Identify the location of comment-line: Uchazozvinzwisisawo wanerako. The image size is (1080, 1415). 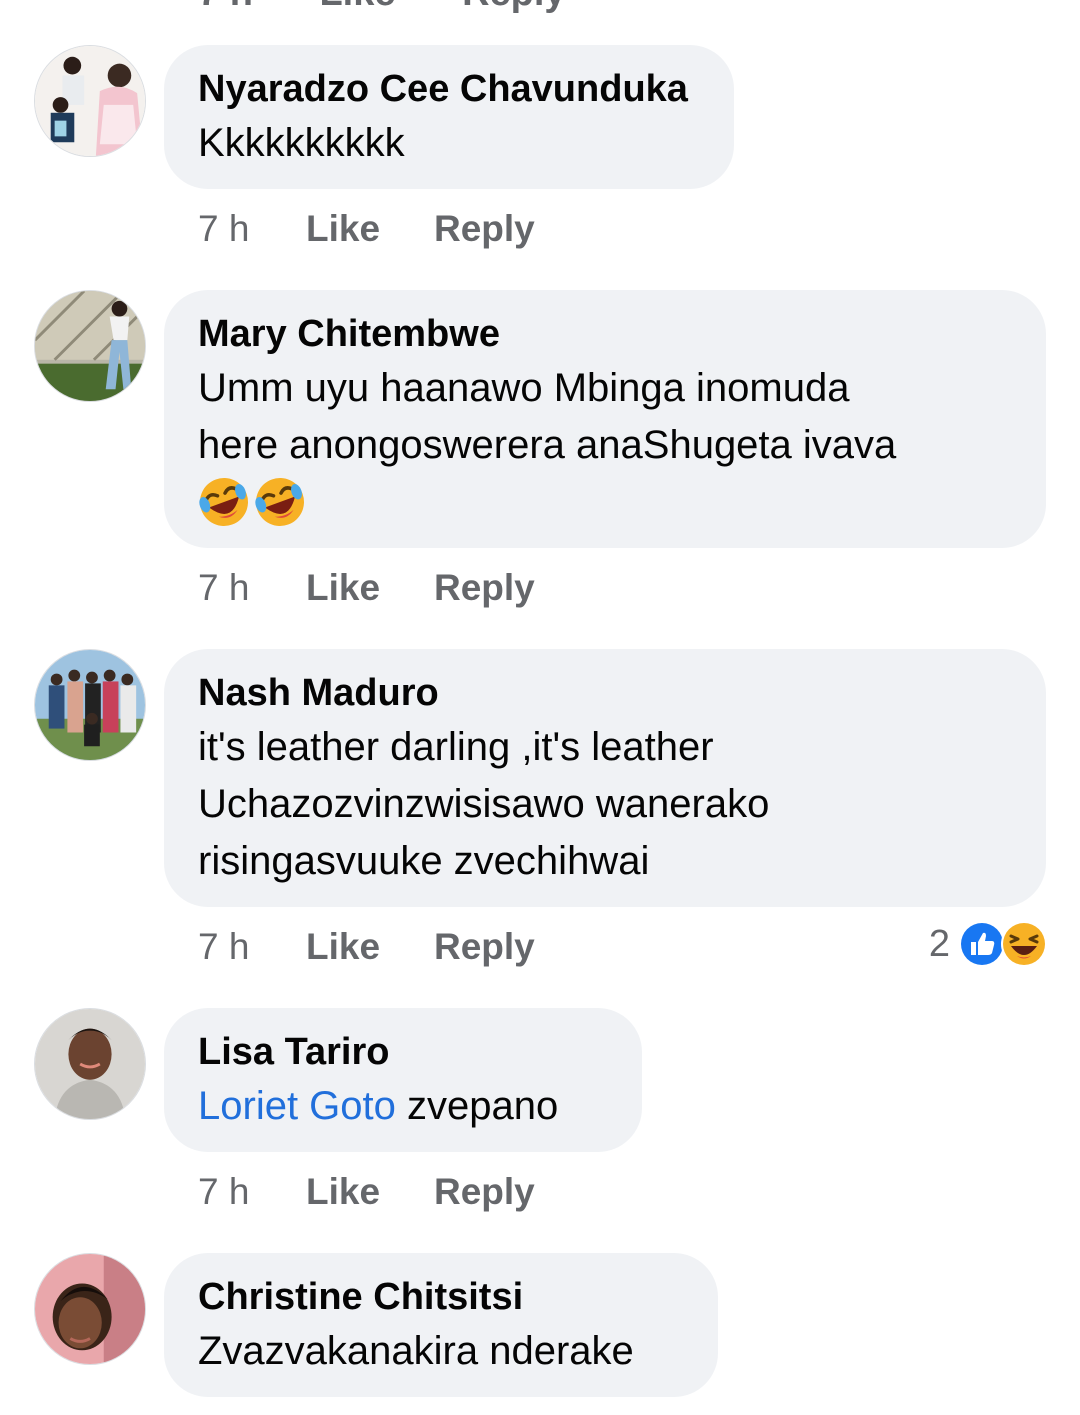
(484, 804).